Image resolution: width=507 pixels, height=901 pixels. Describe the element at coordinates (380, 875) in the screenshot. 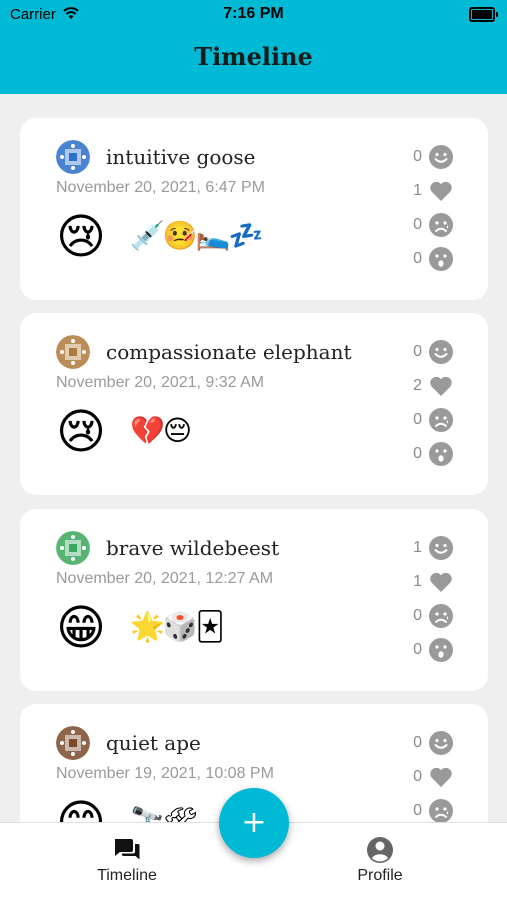

I see `tab-profile-label: Profile` at that location.